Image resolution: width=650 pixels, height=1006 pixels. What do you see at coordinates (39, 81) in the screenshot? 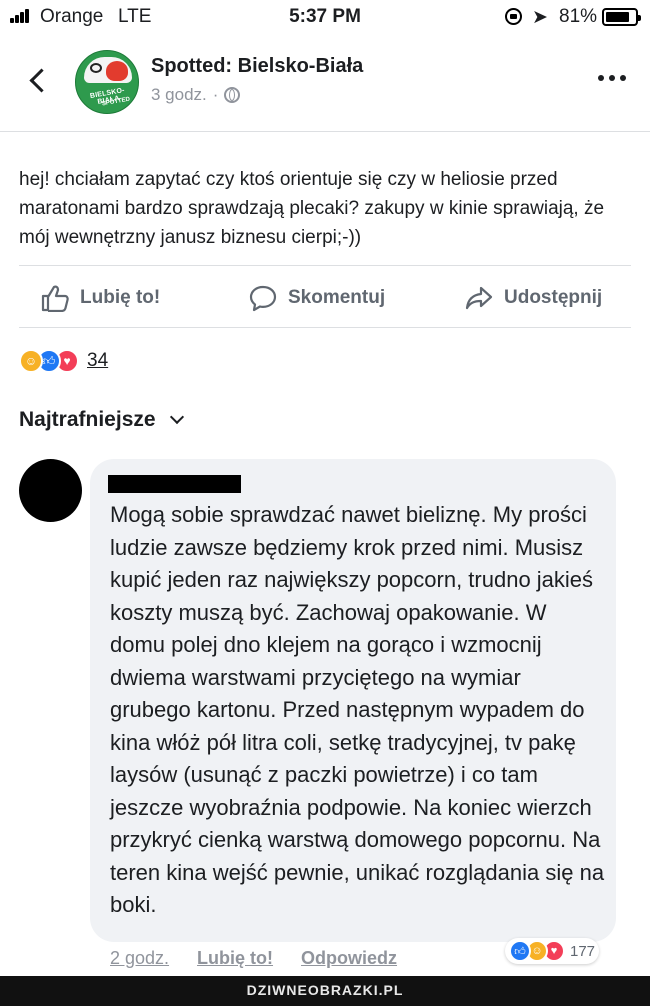
I see `back-arrow-icon` at bounding box center [39, 81].